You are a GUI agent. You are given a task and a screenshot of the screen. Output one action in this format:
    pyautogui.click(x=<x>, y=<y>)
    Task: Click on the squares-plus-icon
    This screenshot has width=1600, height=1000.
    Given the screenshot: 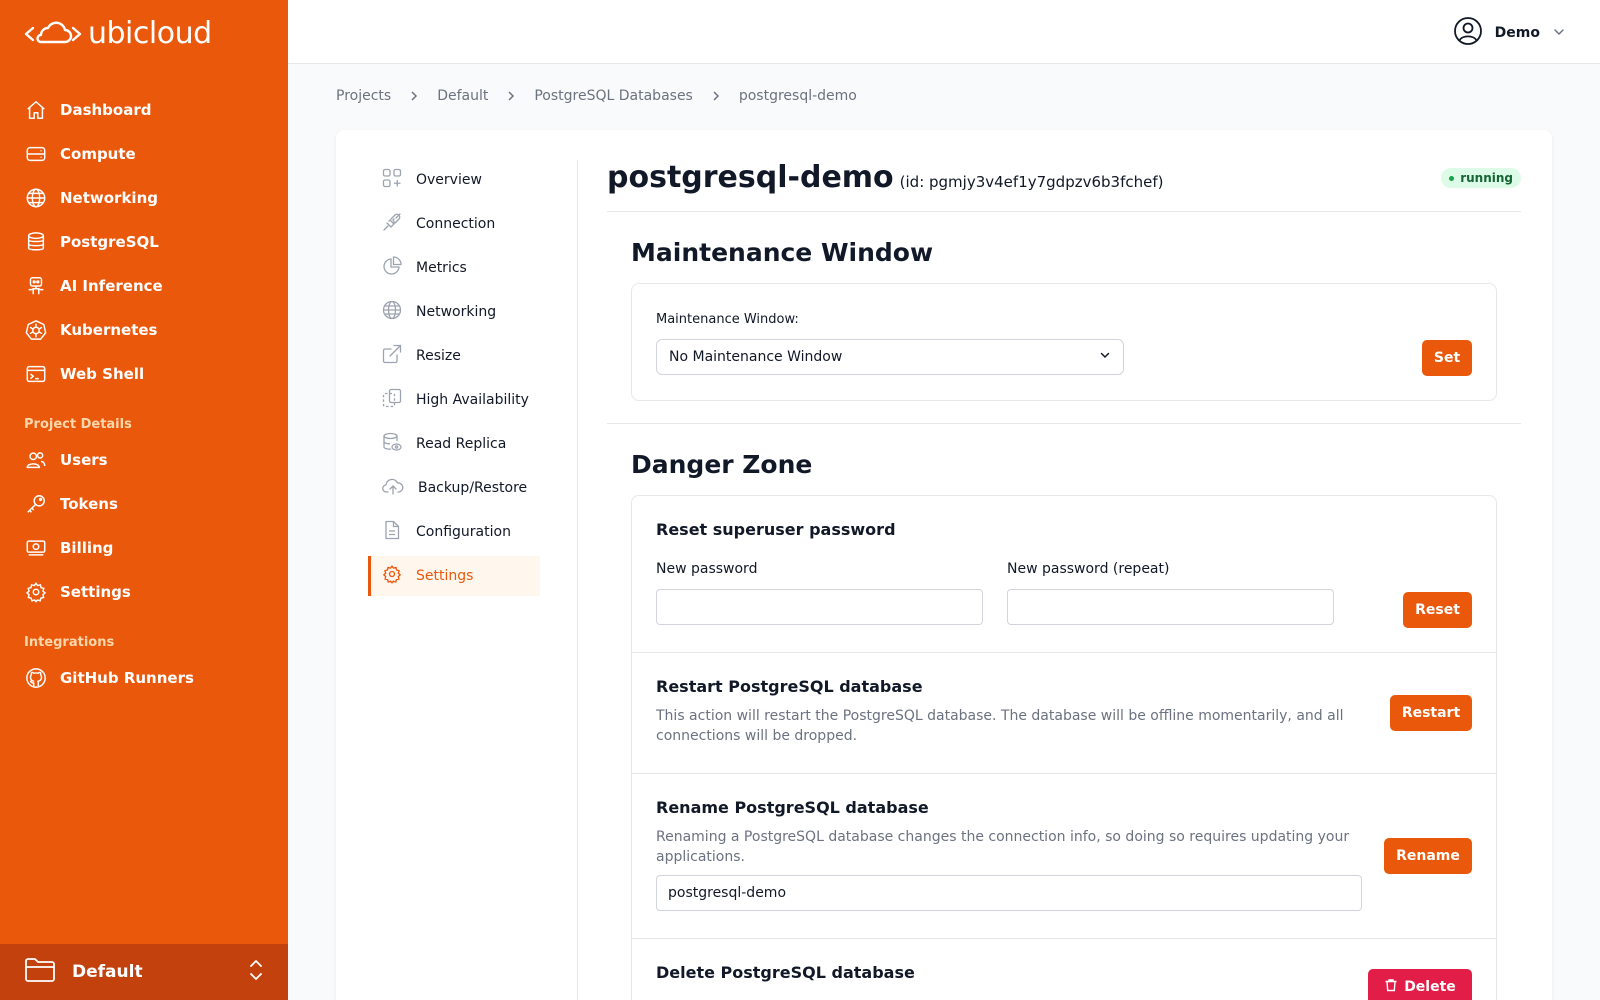 What is the action you would take?
    pyautogui.click(x=392, y=180)
    